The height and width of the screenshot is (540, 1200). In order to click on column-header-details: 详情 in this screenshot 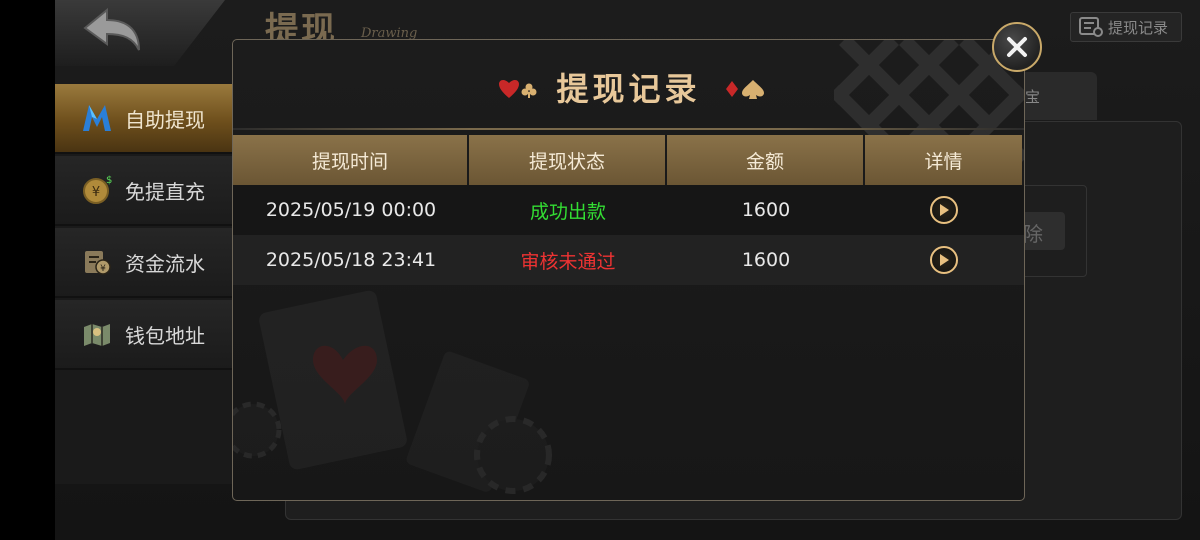, I will do `click(943, 160)`.